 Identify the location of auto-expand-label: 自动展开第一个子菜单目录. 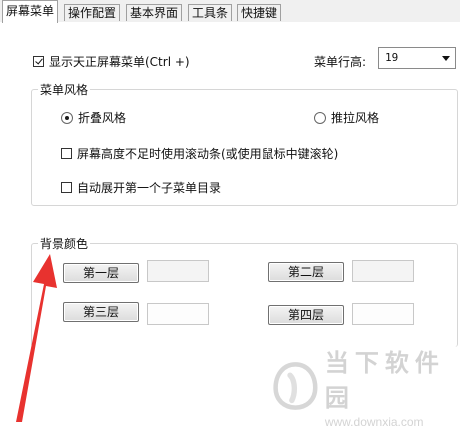
(149, 188).